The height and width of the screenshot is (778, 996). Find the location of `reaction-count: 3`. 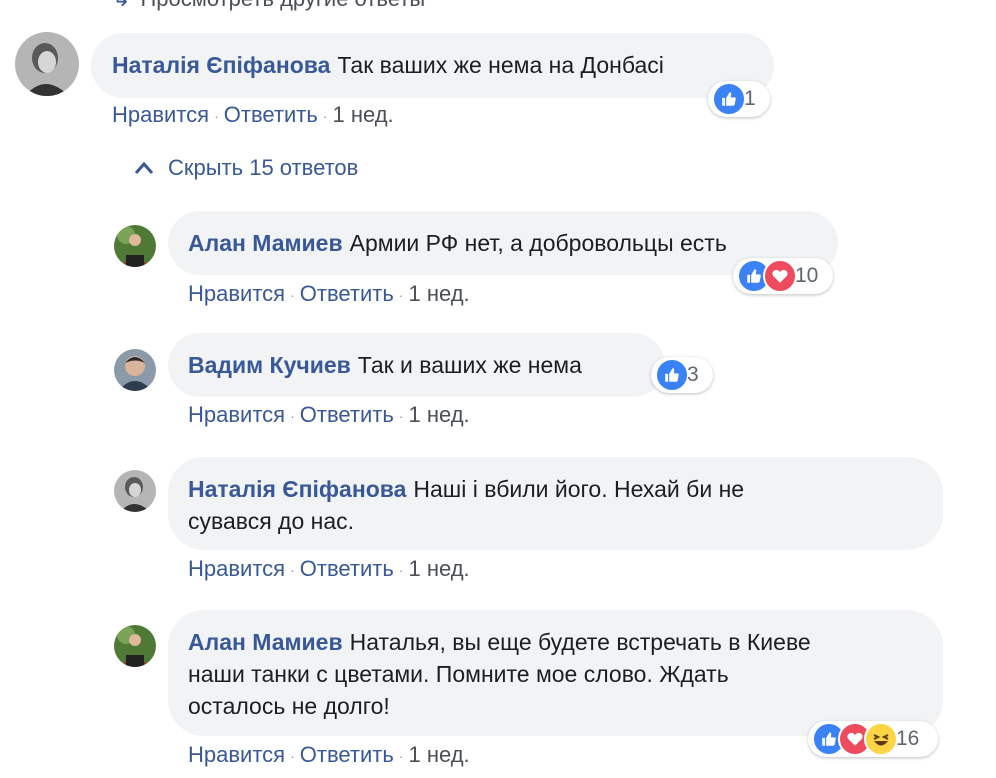

reaction-count: 3 is located at coordinates (693, 374).